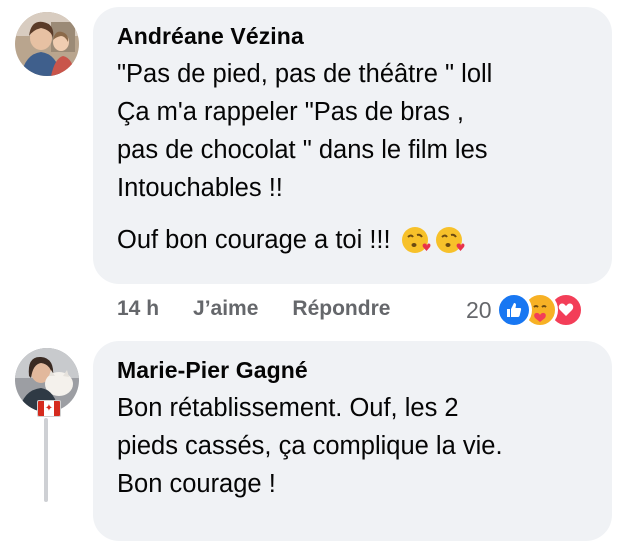 The height and width of the screenshot is (541, 628). I want to click on comment-actions: 14 h J’aime Répondre, so click(253, 309).